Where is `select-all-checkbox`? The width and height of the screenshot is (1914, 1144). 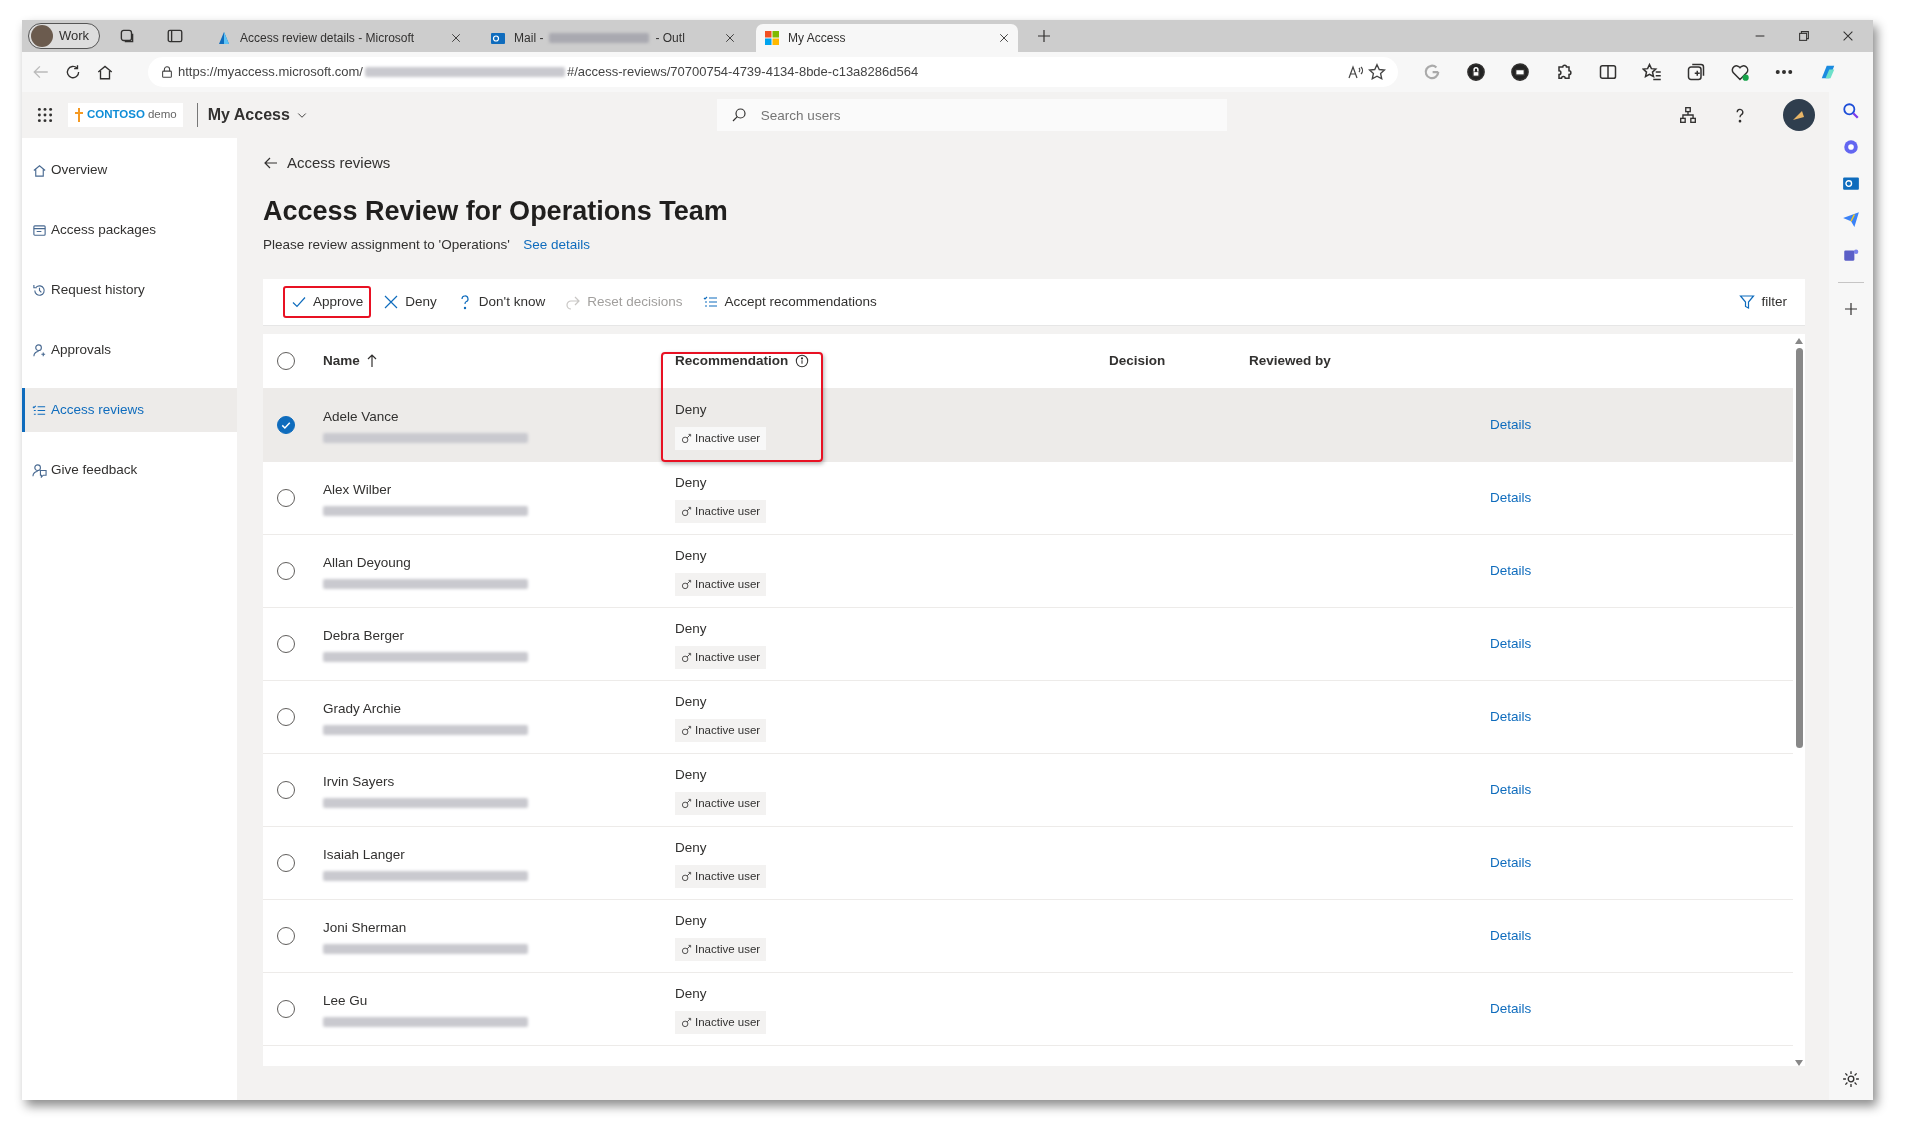
select-all-checkbox is located at coordinates (286, 361).